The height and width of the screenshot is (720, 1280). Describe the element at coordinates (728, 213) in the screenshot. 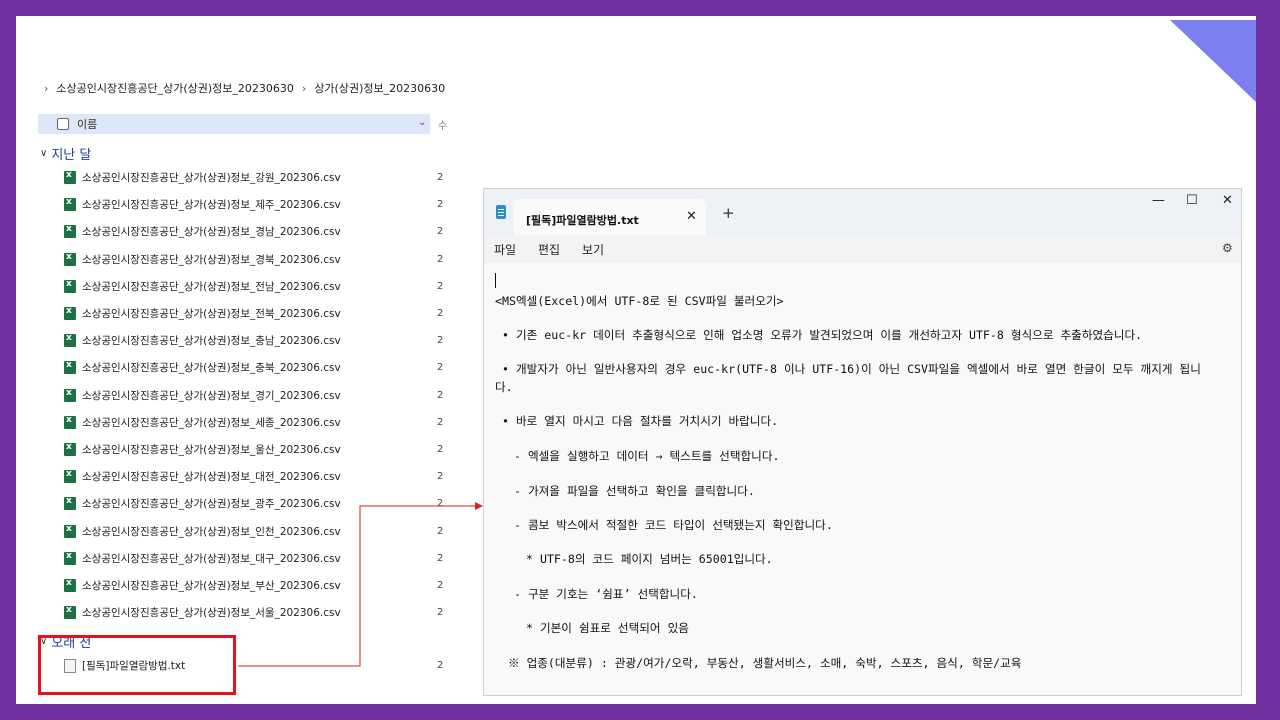

I see `plus-icon: +` at that location.